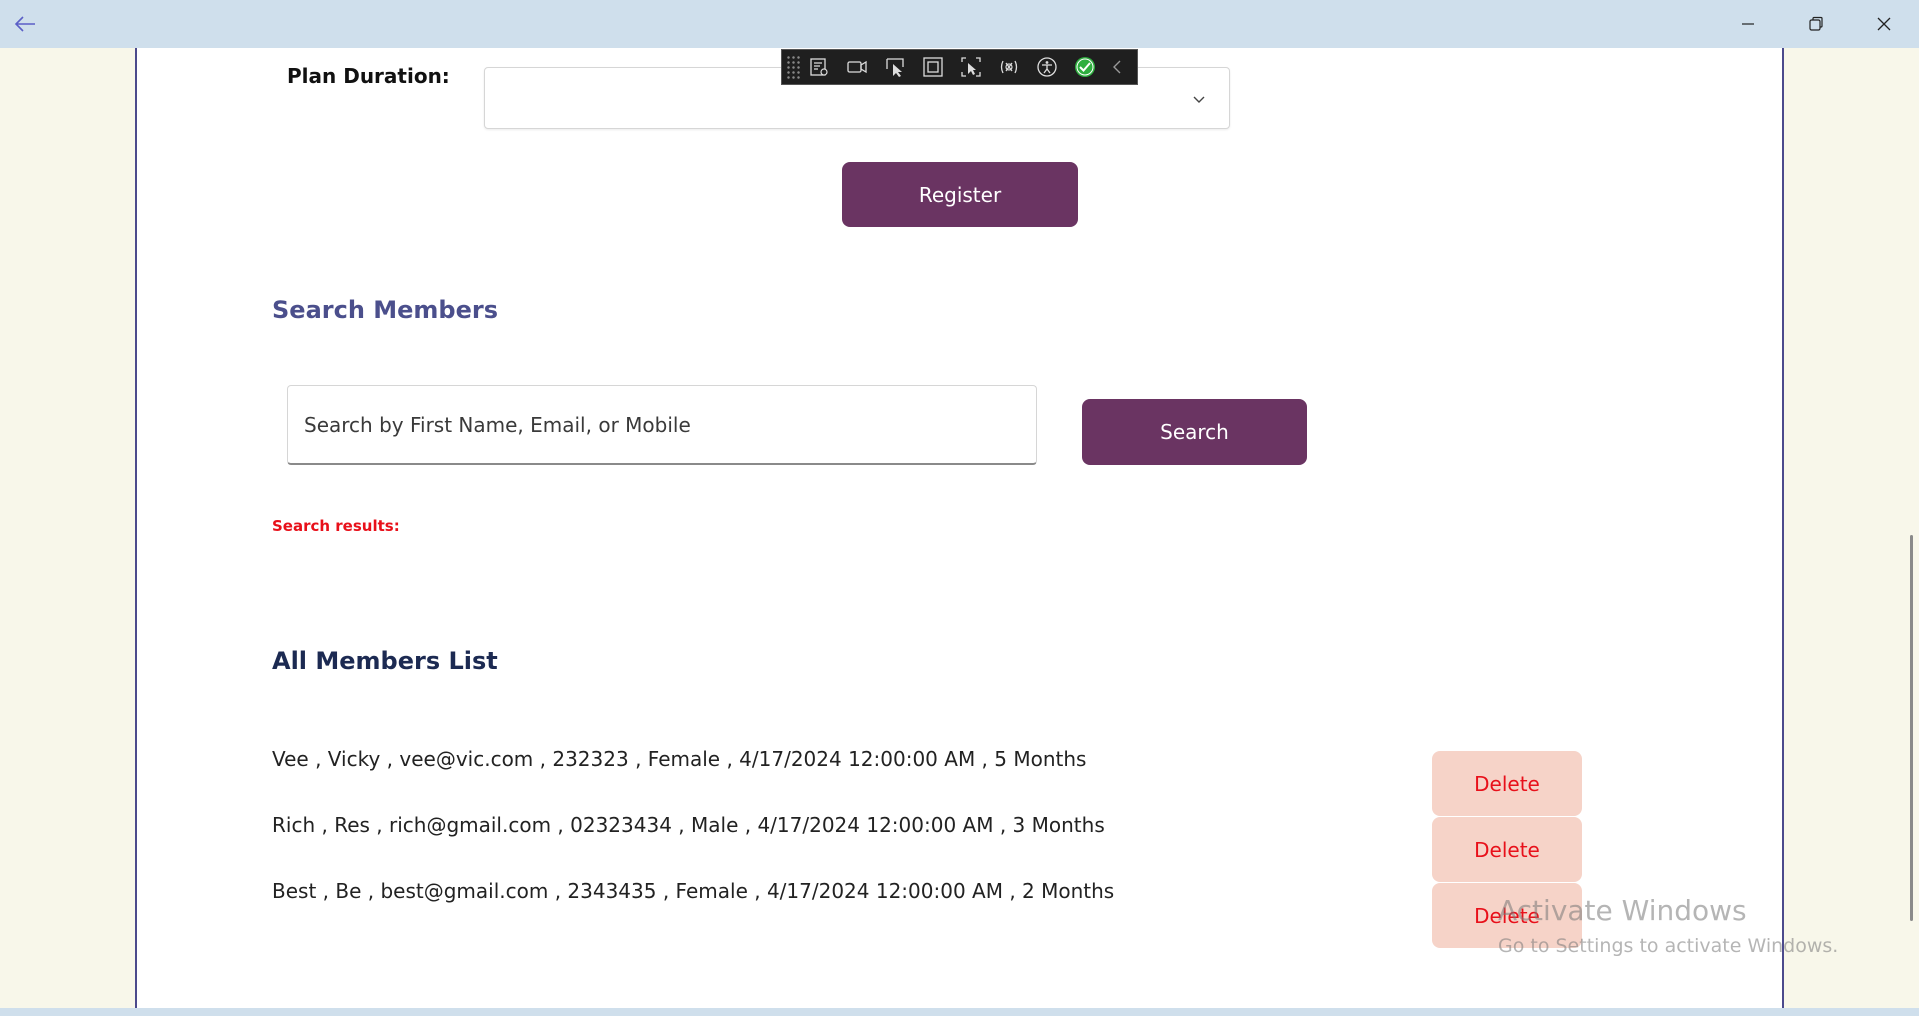 The height and width of the screenshot is (1016, 1919). I want to click on video-icon, so click(857, 67).